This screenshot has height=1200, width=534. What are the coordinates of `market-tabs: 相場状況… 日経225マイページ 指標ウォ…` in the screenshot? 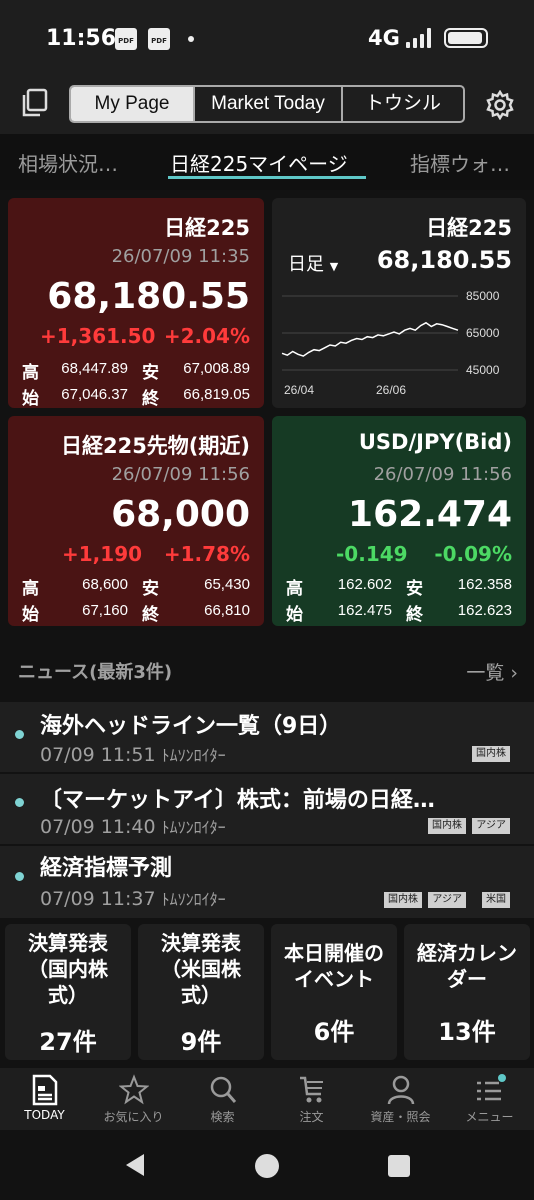 It's located at (267, 162).